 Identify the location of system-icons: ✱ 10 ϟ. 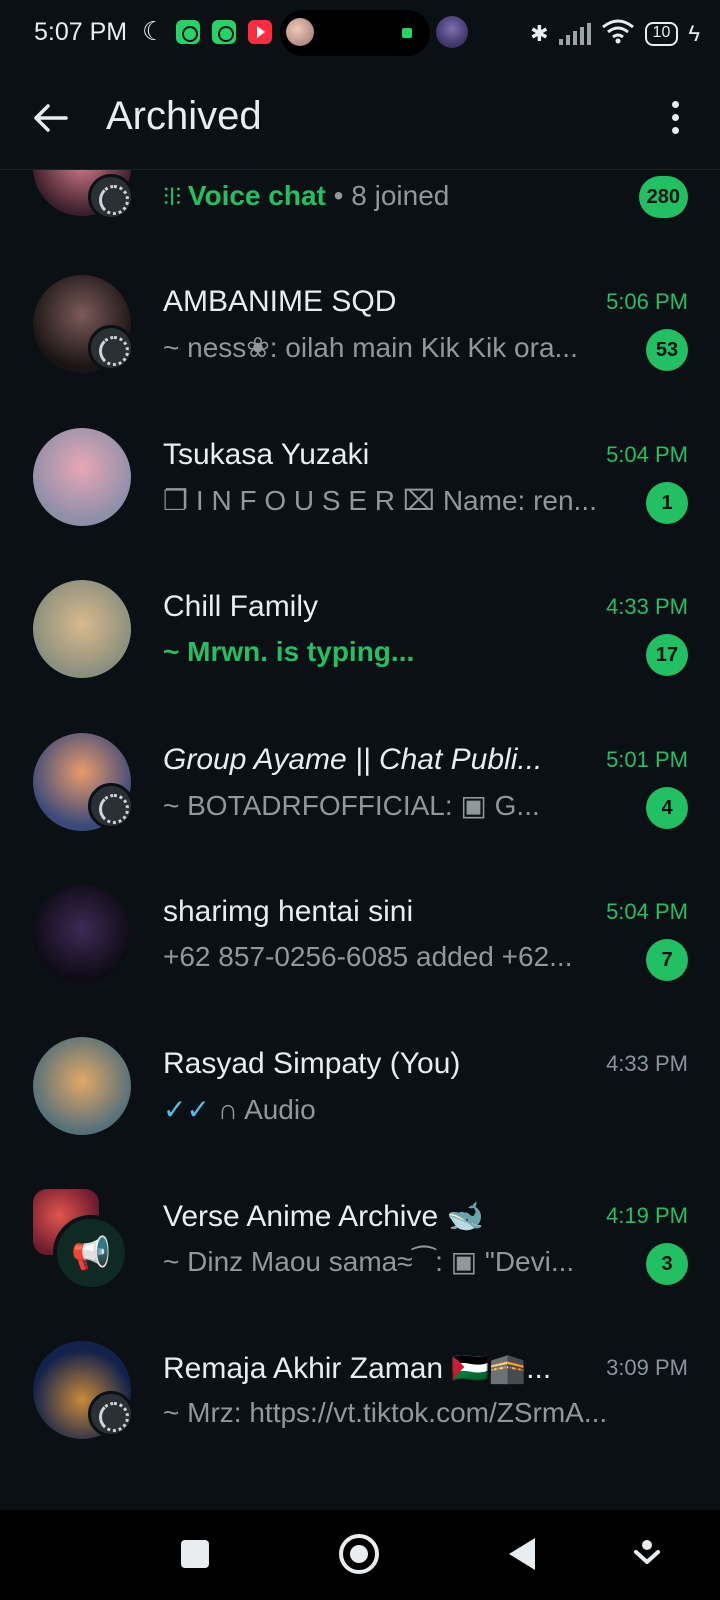
(615, 34).